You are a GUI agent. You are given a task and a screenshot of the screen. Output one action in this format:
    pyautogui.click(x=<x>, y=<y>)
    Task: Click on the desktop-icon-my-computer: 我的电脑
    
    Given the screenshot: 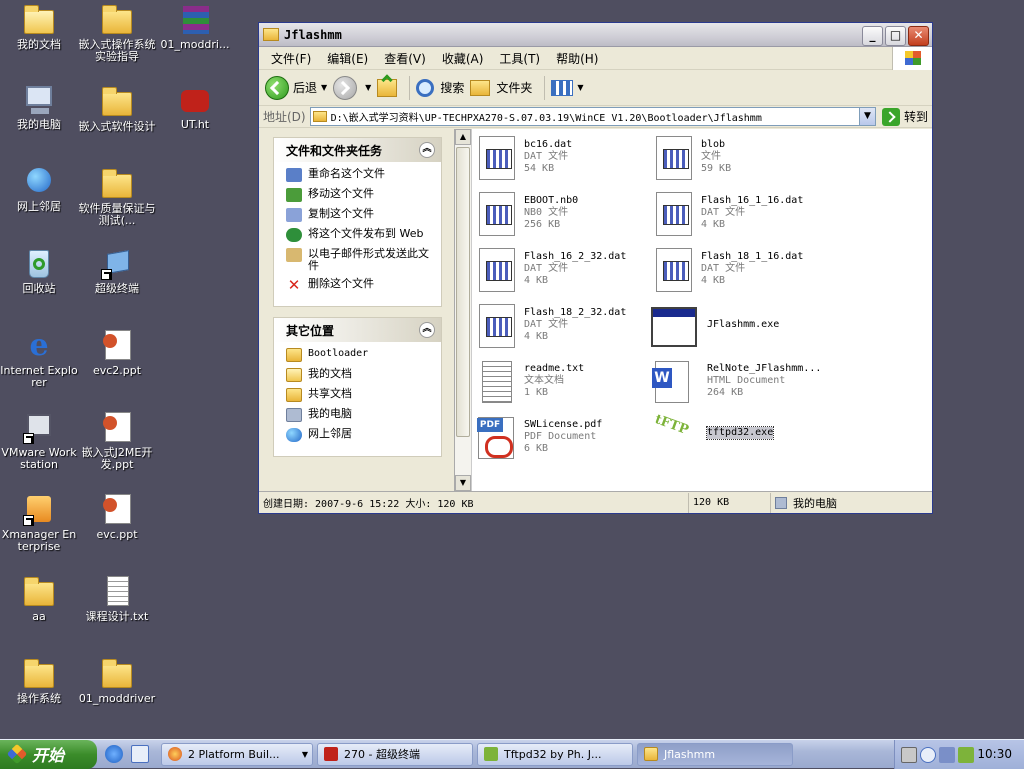 What is the action you would take?
    pyautogui.click(x=39, y=107)
    